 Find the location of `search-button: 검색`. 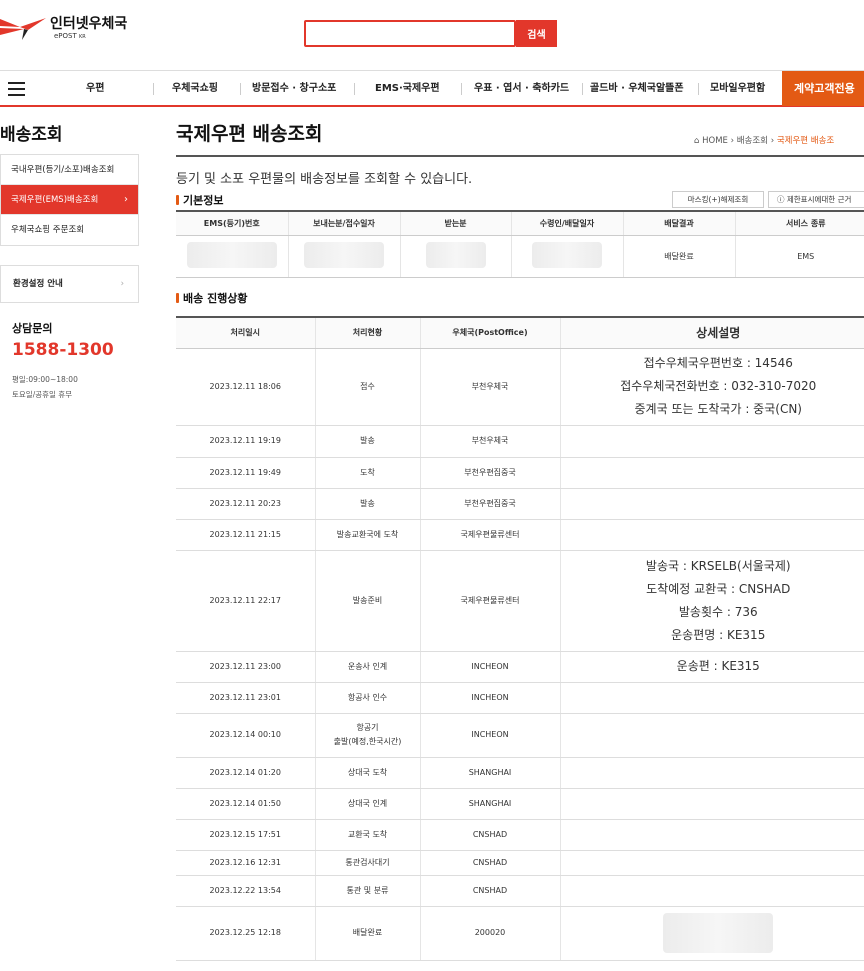

search-button: 검색 is located at coordinates (536, 33).